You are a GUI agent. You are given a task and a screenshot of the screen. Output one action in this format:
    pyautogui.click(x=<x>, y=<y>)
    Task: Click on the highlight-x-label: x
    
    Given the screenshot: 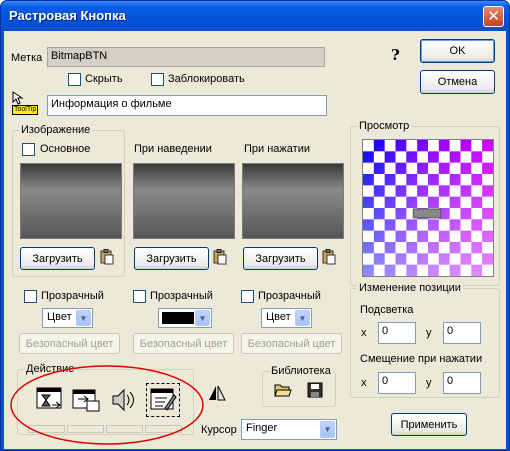 What is the action you would take?
    pyautogui.click(x=364, y=333)
    